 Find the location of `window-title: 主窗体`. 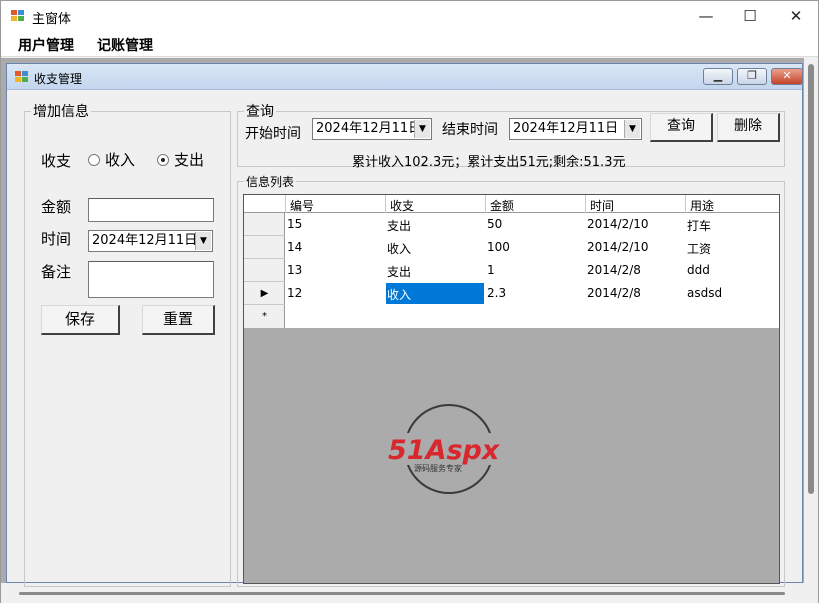

window-title: 主窗体 is located at coordinates (52, 19).